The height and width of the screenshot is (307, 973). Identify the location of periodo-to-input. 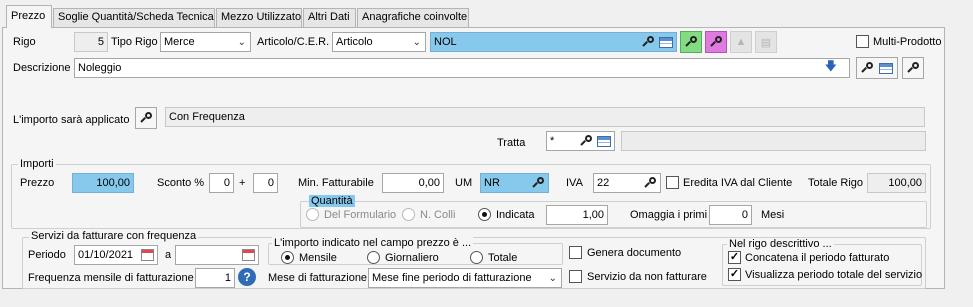
(217, 255).